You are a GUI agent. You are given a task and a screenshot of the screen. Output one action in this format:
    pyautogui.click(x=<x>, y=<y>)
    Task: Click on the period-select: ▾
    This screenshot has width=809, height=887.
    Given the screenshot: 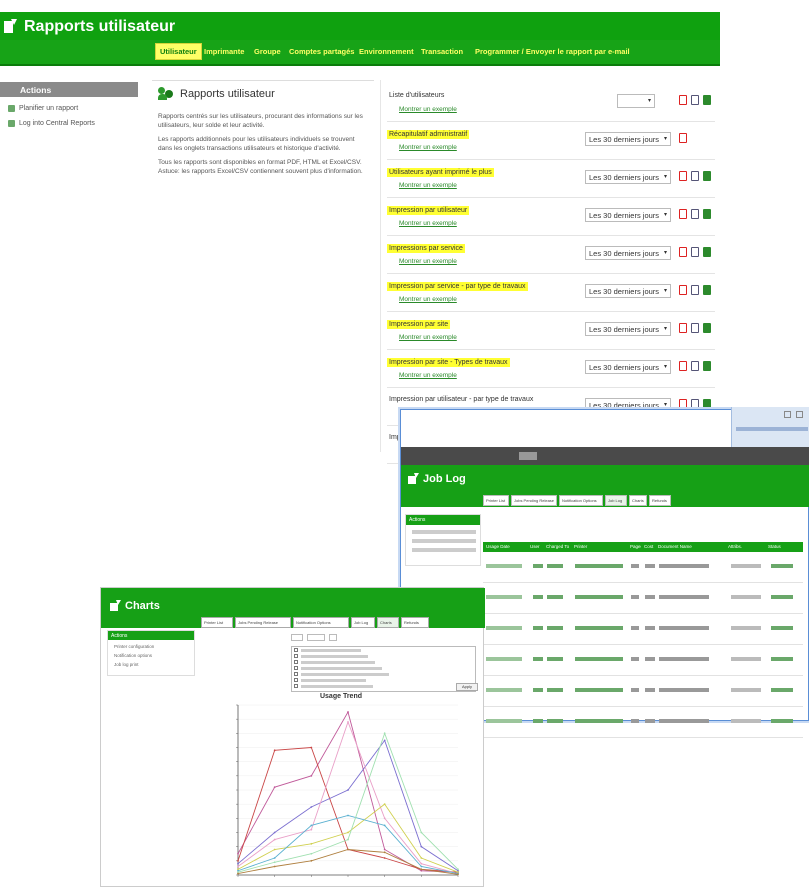 What is the action you would take?
    pyautogui.click(x=636, y=101)
    